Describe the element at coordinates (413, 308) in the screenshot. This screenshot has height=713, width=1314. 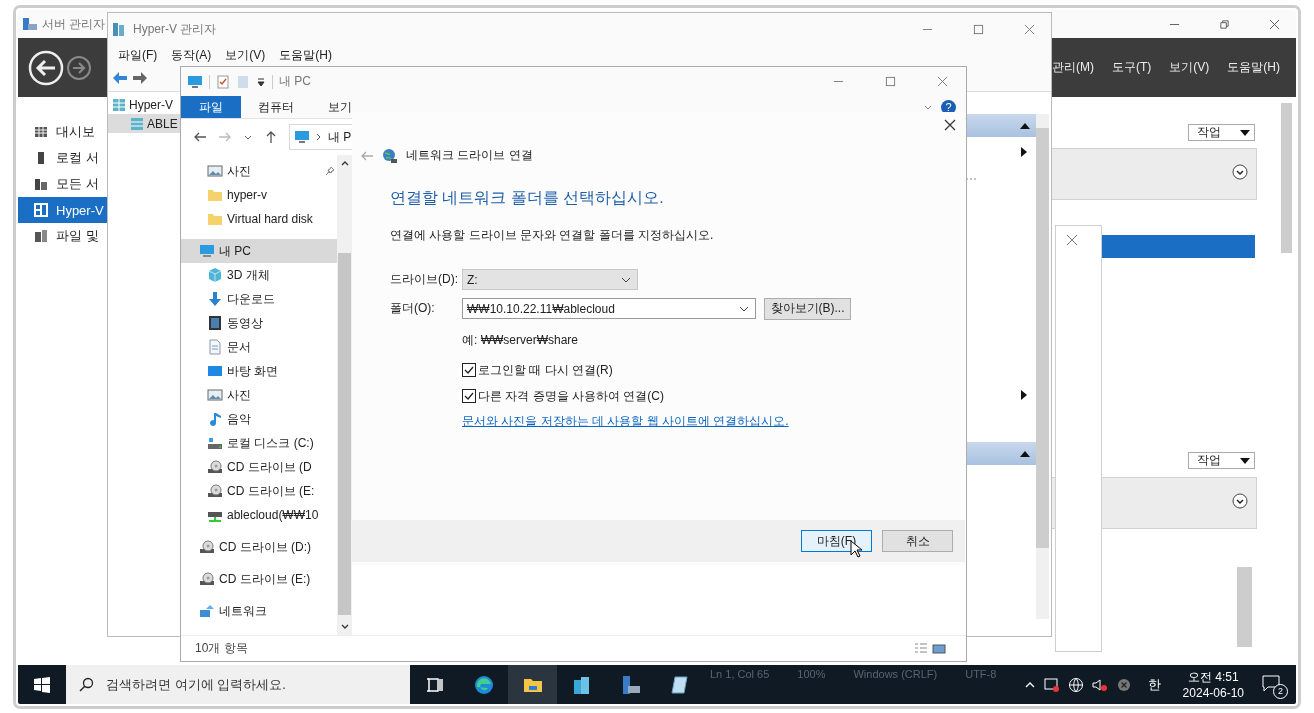
I see `field-label: 폴더(O):` at that location.